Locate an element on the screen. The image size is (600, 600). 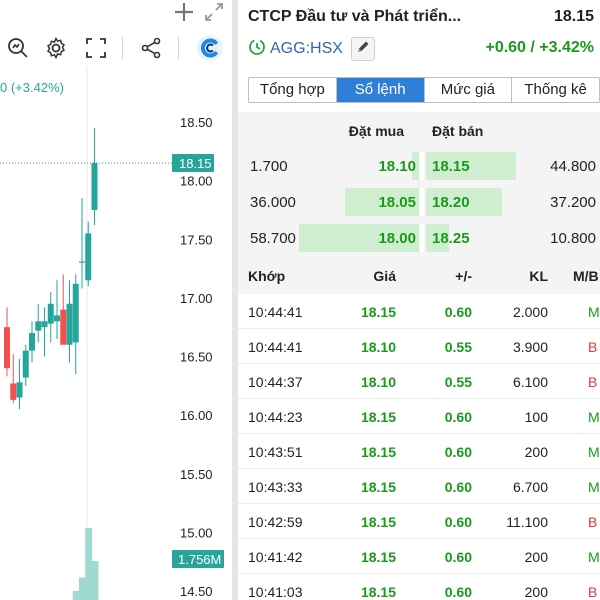
trade-time: 10:43:33 is located at coordinates (275, 487).